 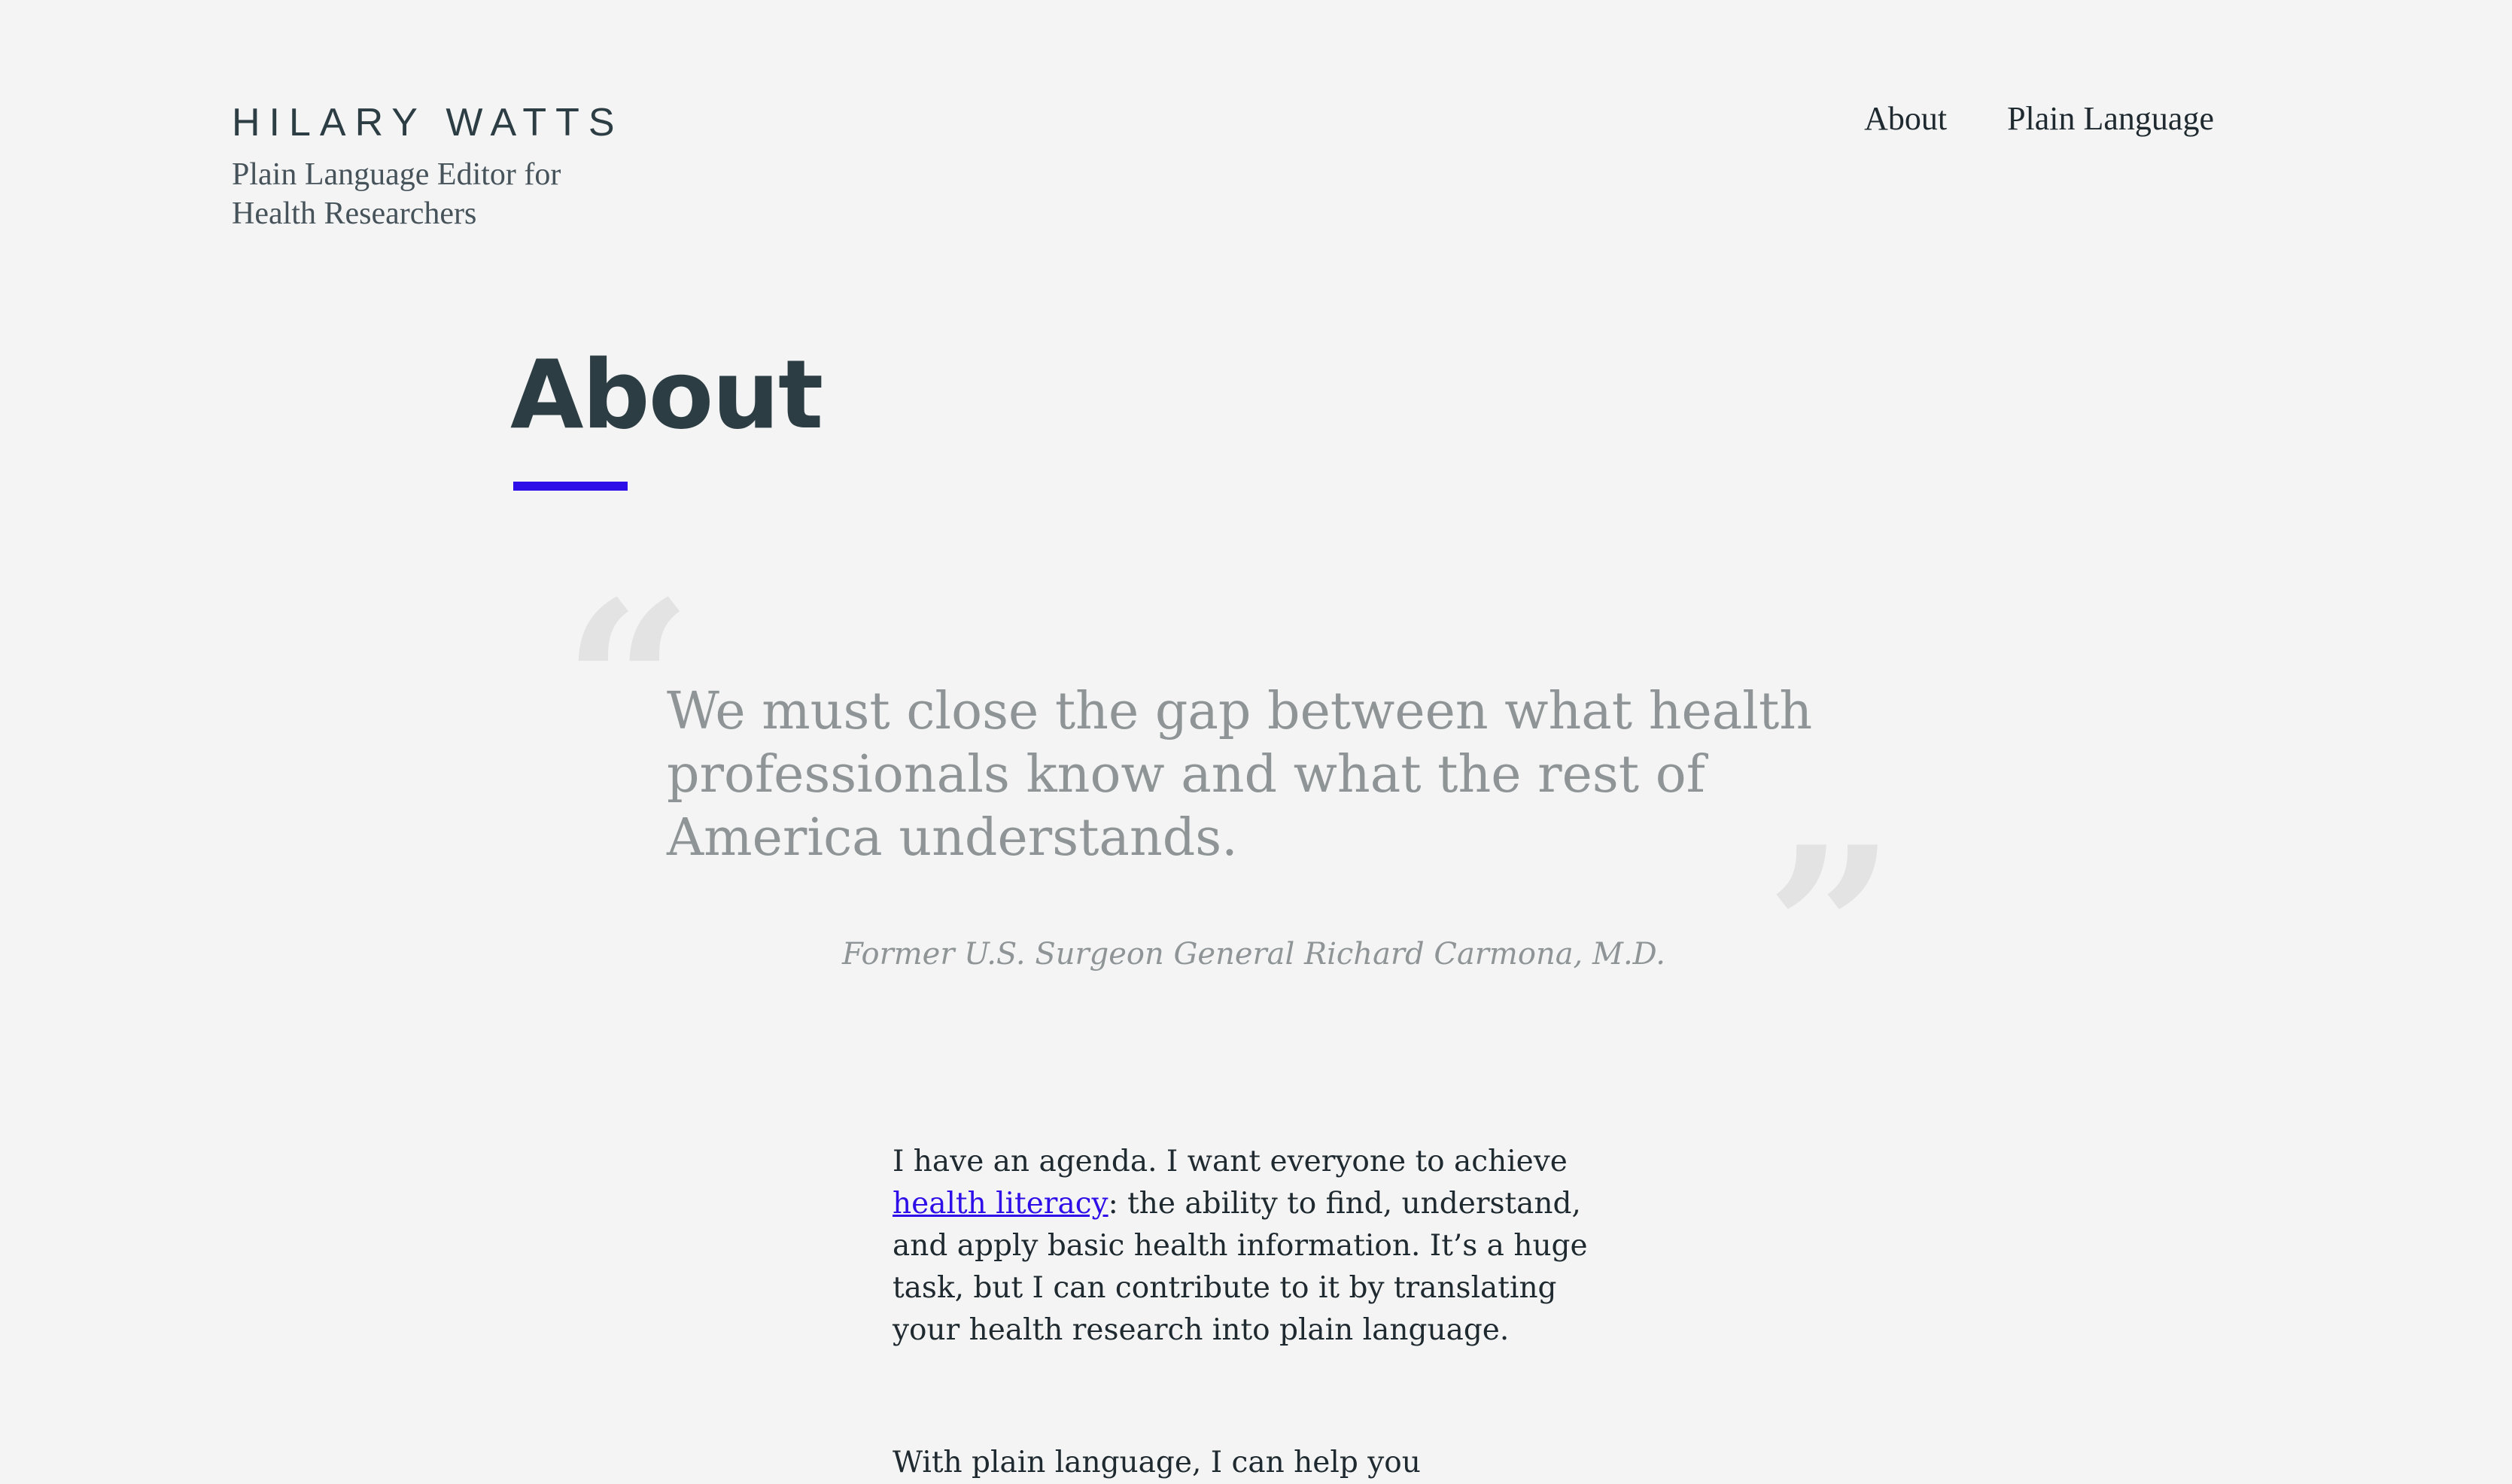 I want to click on health-literacy-link: health literacy, so click(x=1001, y=1204).